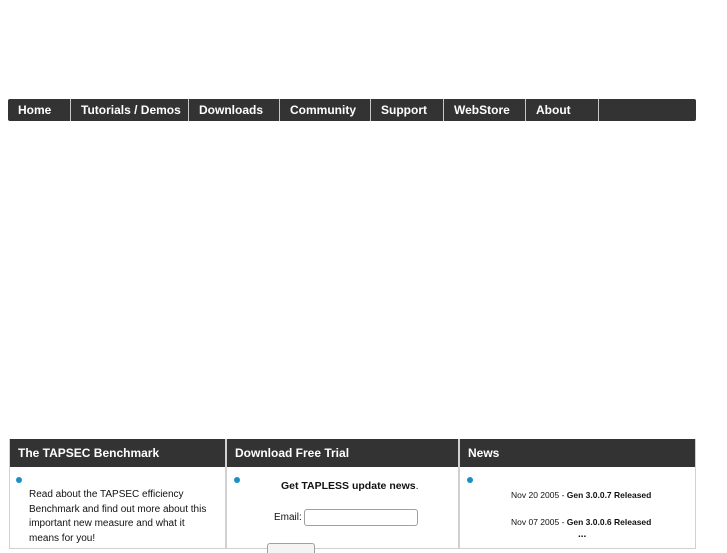 The image size is (727, 553). What do you see at coordinates (562, 110) in the screenshot?
I see `nav-about: About` at bounding box center [562, 110].